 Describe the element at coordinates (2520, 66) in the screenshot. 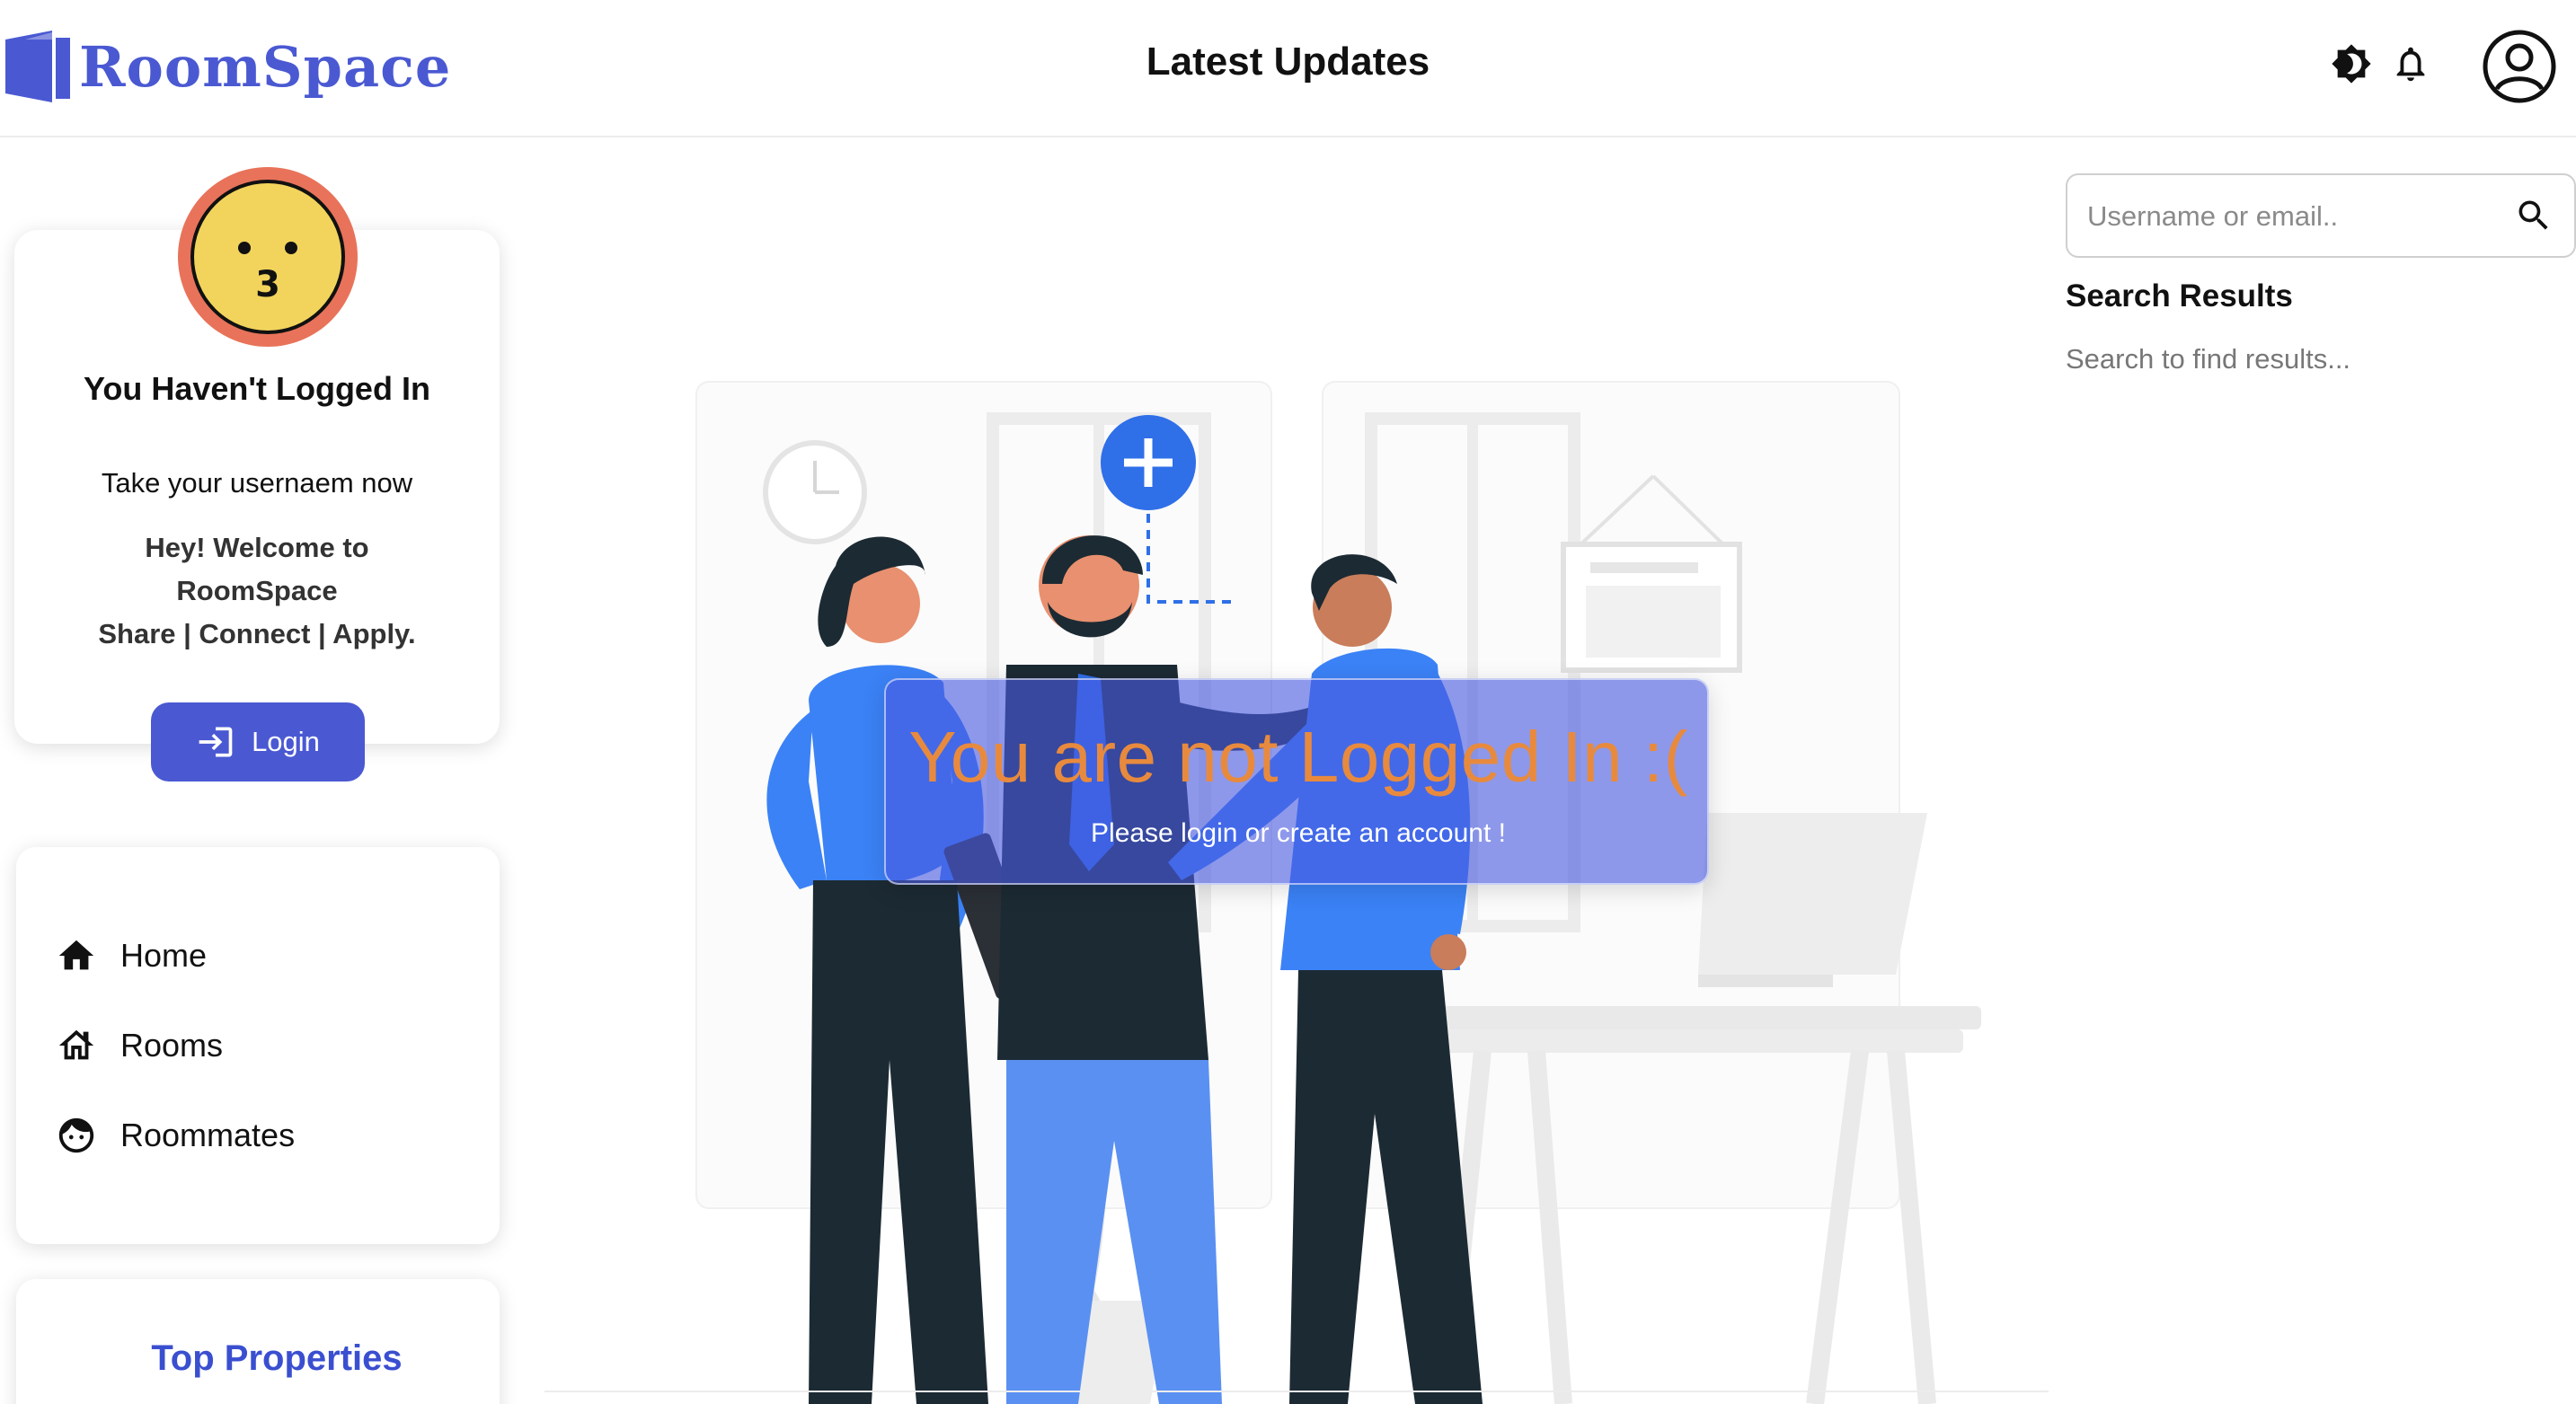

I see `account-circle-icon` at that location.